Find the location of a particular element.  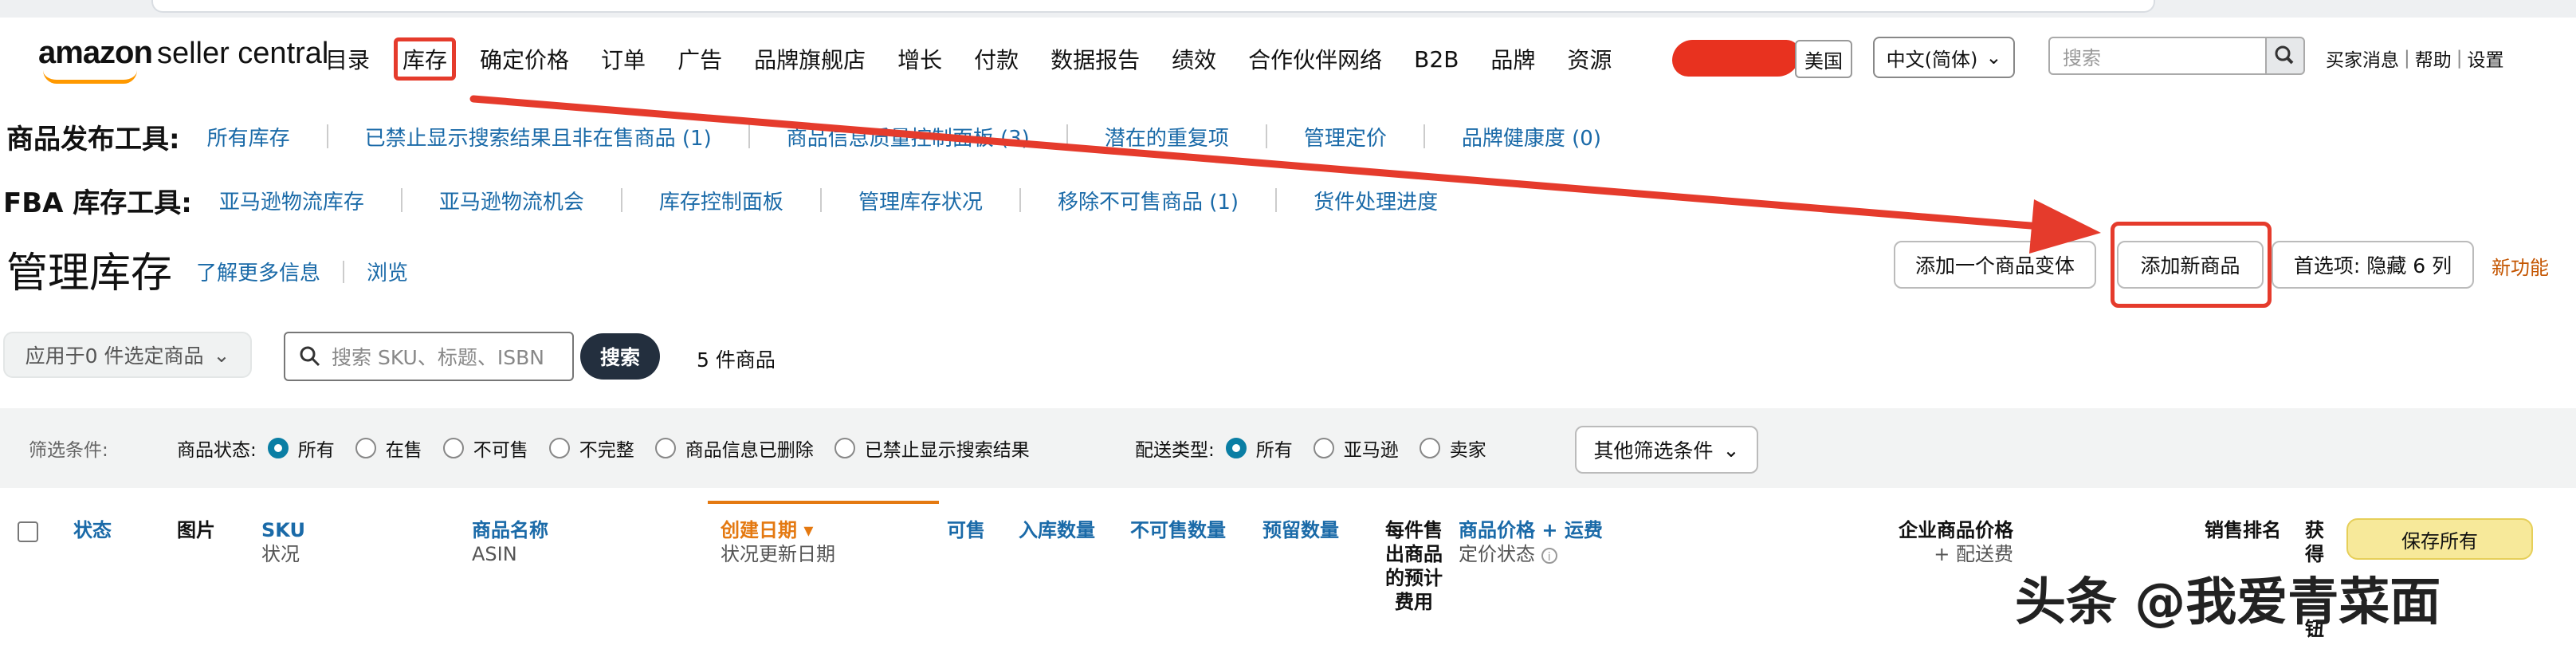

arrowhead-icon is located at coordinates (2065, 226).